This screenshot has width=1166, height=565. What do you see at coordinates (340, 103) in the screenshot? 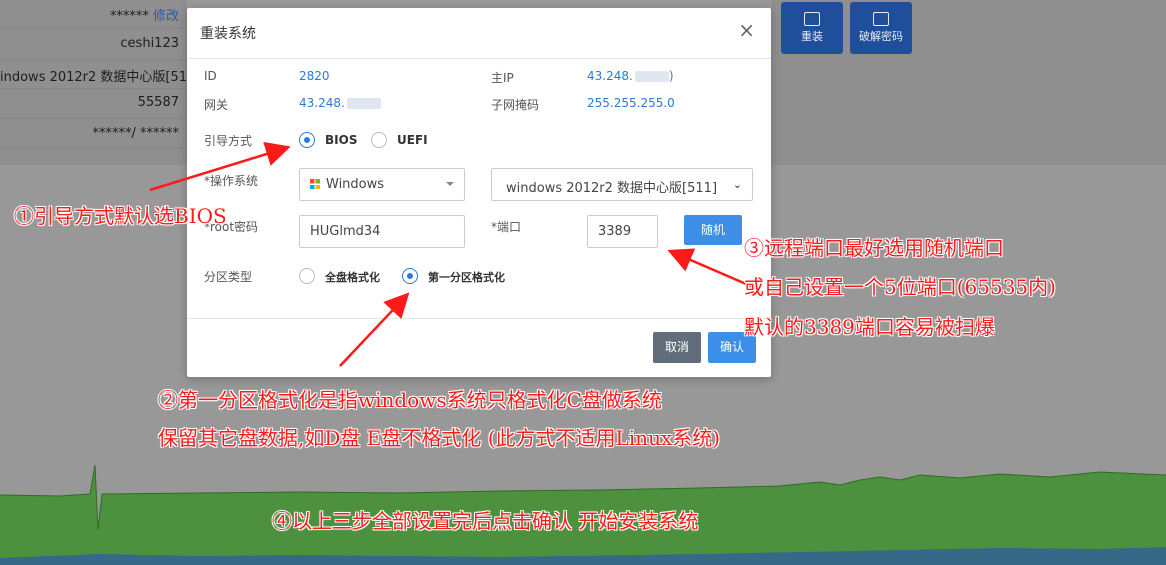
I see `gateway-value: 43.248.` at bounding box center [340, 103].